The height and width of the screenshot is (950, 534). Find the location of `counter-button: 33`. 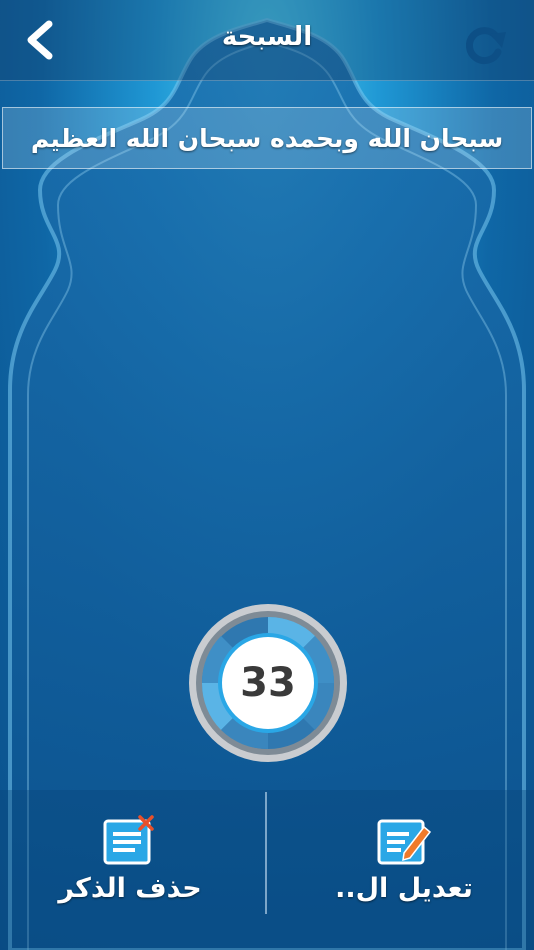

counter-button: 33 is located at coordinates (268, 683).